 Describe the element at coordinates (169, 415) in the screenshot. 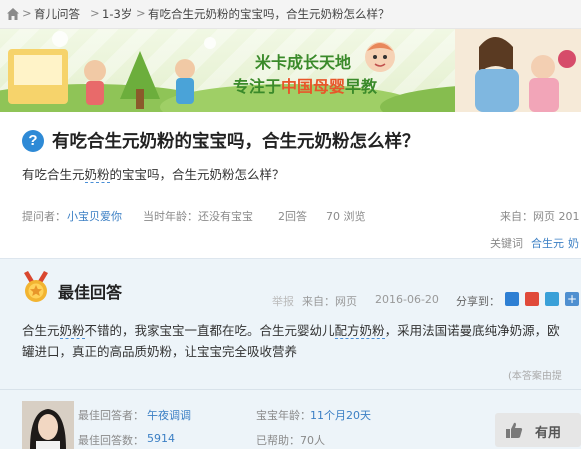

I see `answerer-name: 午夜调调` at that location.